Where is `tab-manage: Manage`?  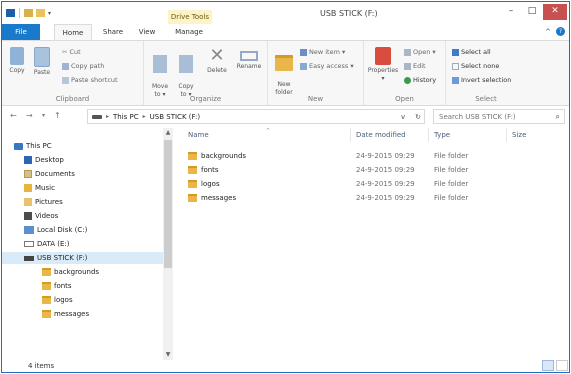
tab-manage: Manage is located at coordinates (189, 32).